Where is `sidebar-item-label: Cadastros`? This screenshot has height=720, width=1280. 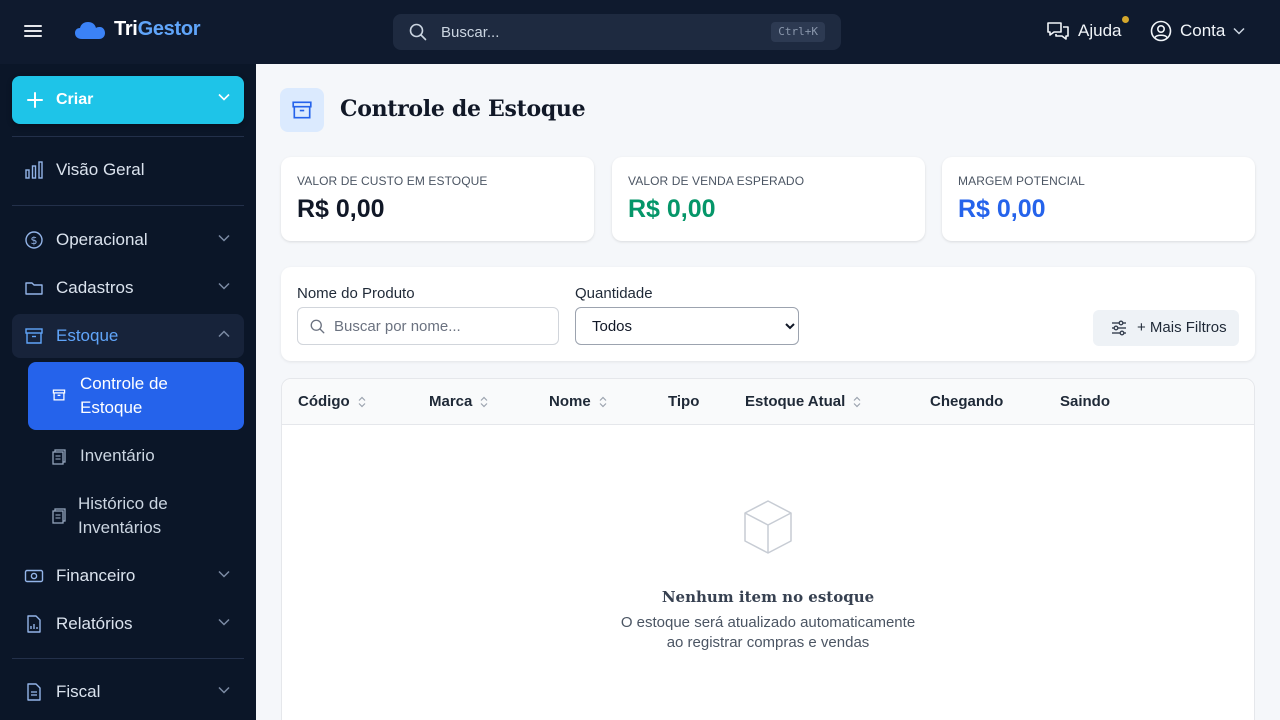 sidebar-item-label: Cadastros is located at coordinates (95, 287).